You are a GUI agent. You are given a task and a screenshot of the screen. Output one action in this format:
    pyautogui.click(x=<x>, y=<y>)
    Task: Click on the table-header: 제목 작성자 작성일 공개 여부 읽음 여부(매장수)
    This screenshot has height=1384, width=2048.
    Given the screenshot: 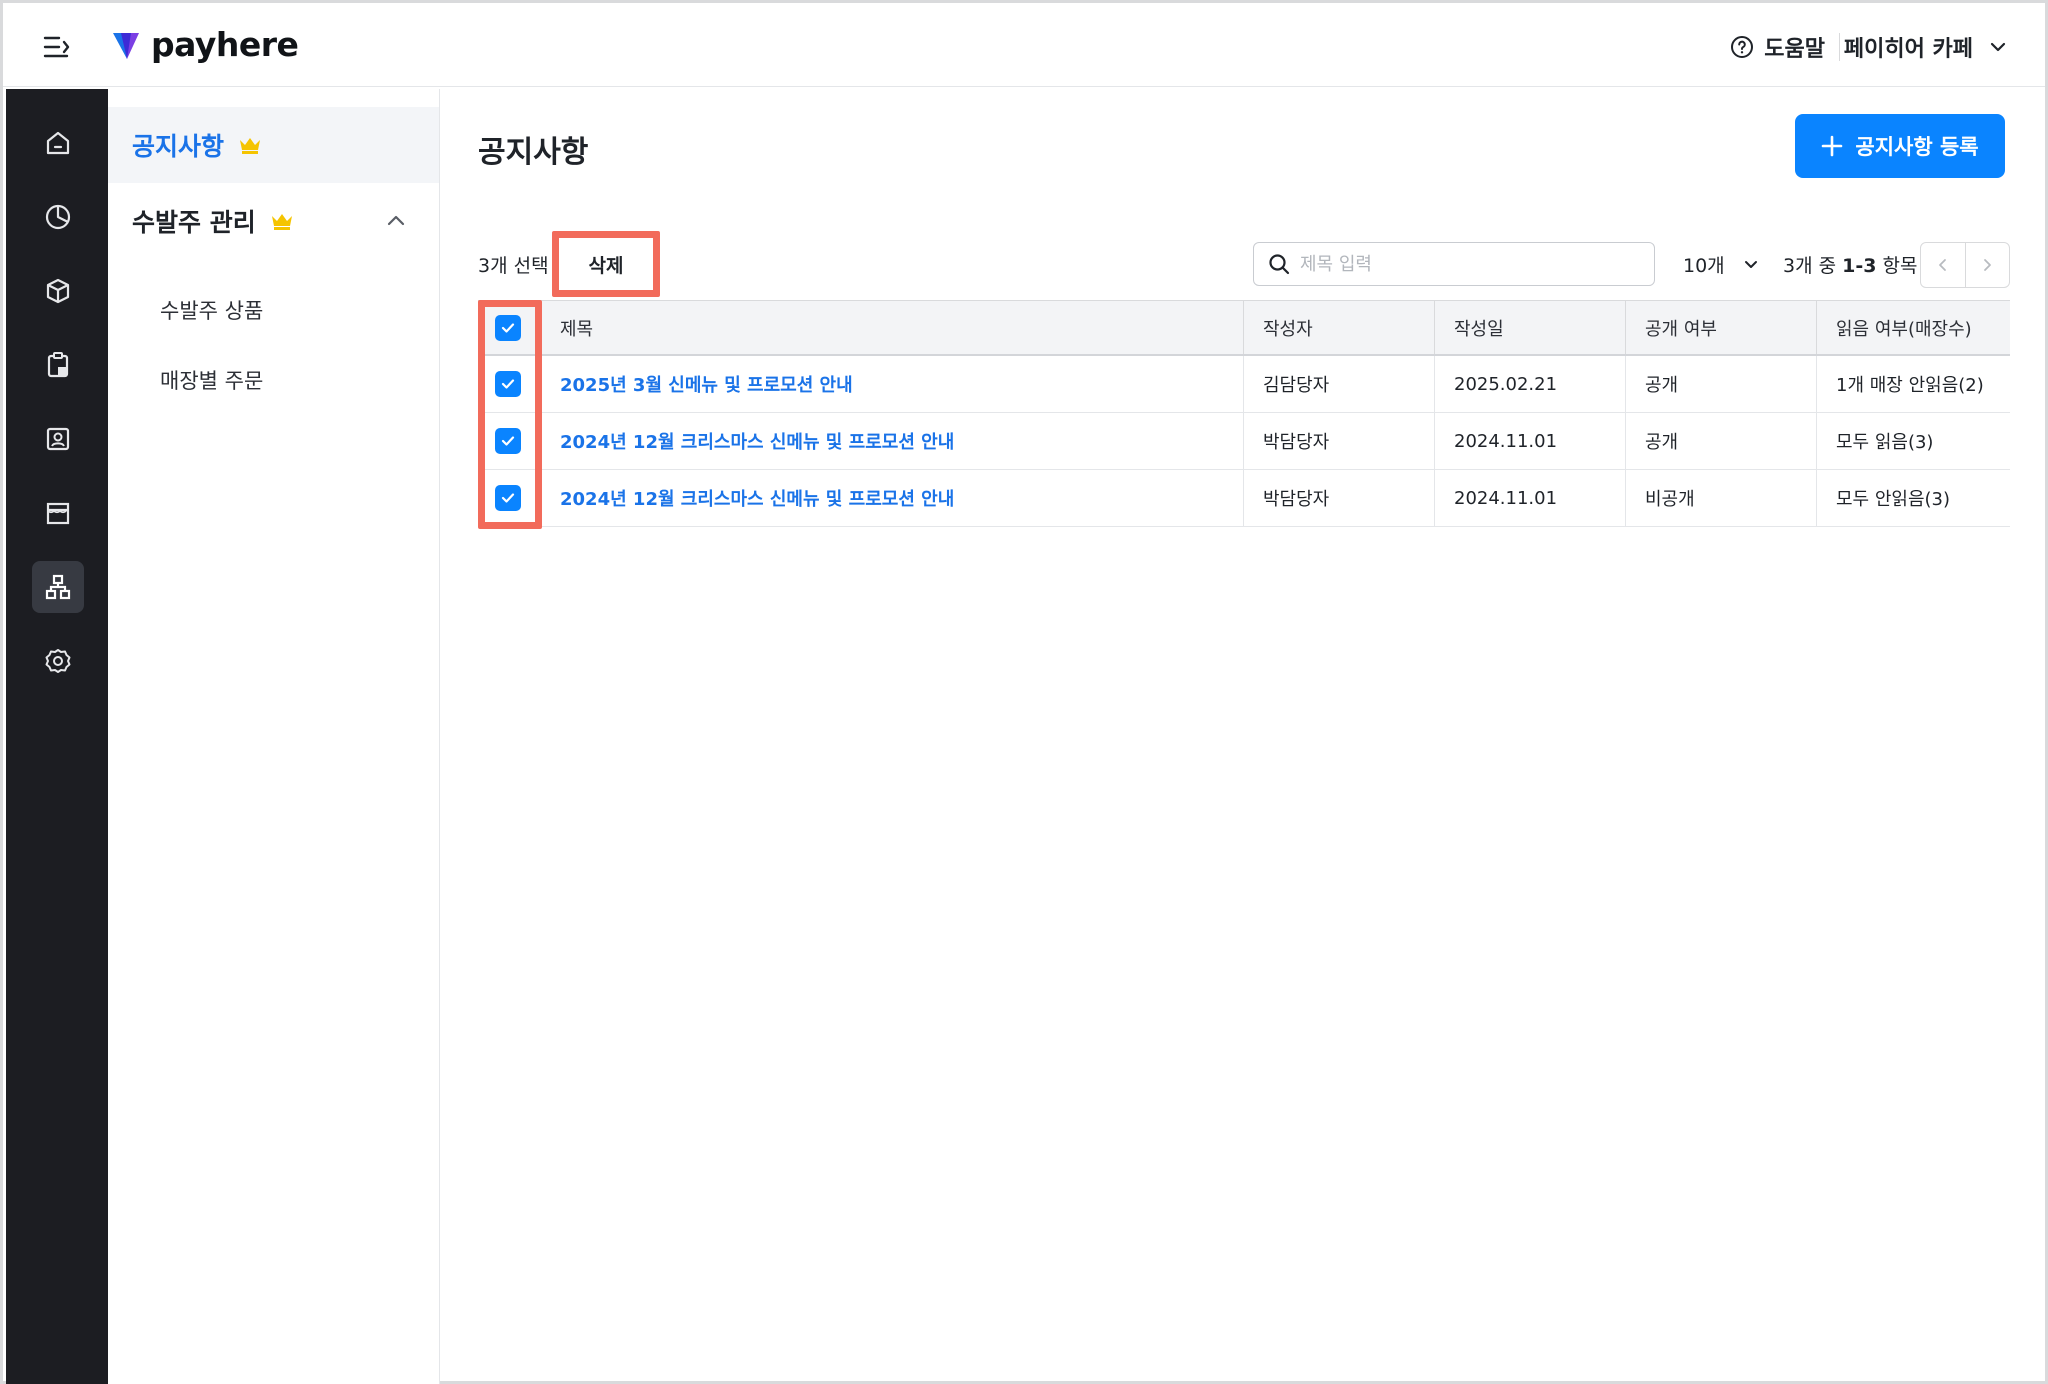 What is the action you would take?
    pyautogui.click(x=1244, y=328)
    